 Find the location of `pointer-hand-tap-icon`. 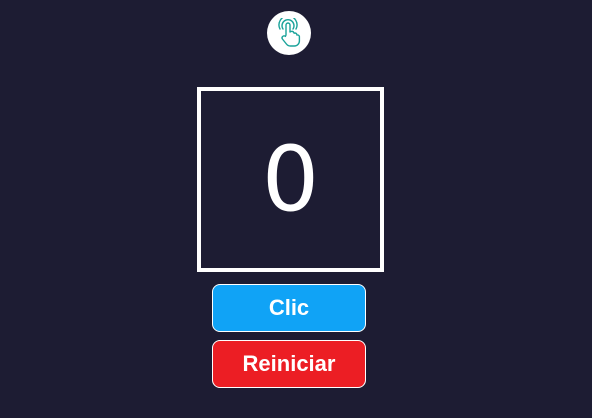

pointer-hand-tap-icon is located at coordinates (289, 32).